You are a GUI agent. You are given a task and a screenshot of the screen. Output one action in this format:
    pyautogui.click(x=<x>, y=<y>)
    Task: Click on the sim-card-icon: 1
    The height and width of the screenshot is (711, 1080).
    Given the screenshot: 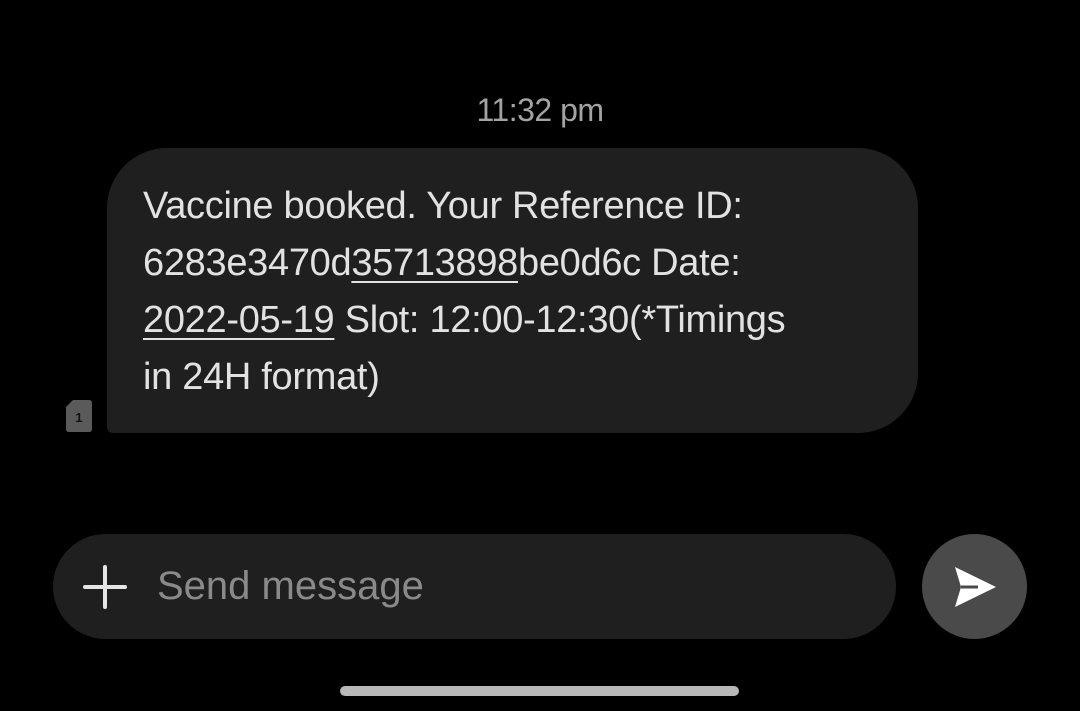 What is the action you would take?
    pyautogui.click(x=79, y=416)
    